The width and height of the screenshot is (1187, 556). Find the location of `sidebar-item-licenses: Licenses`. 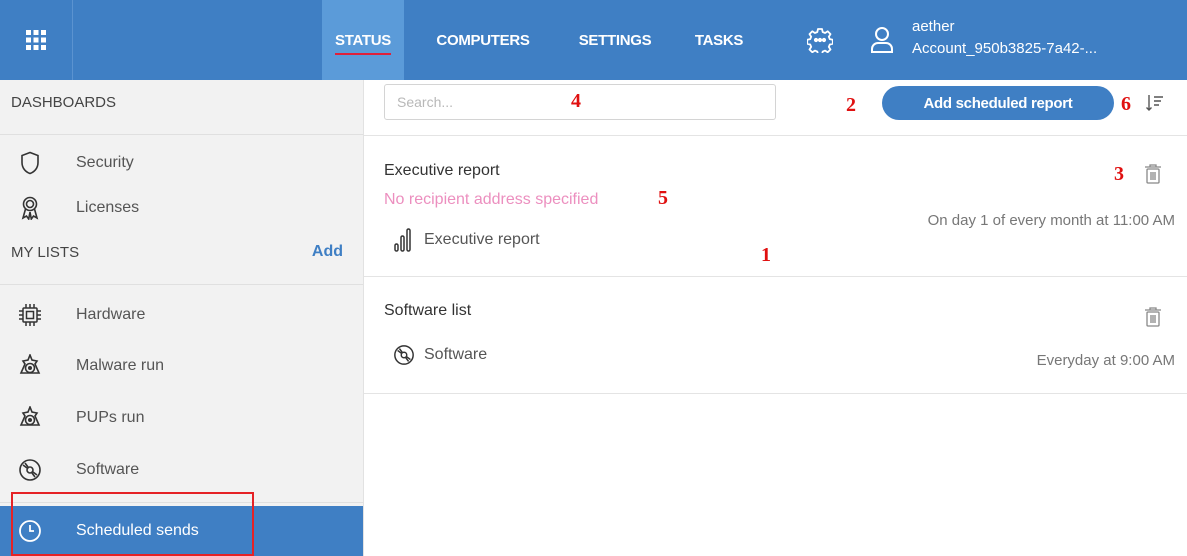

sidebar-item-licenses: Licenses is located at coordinates (181, 208).